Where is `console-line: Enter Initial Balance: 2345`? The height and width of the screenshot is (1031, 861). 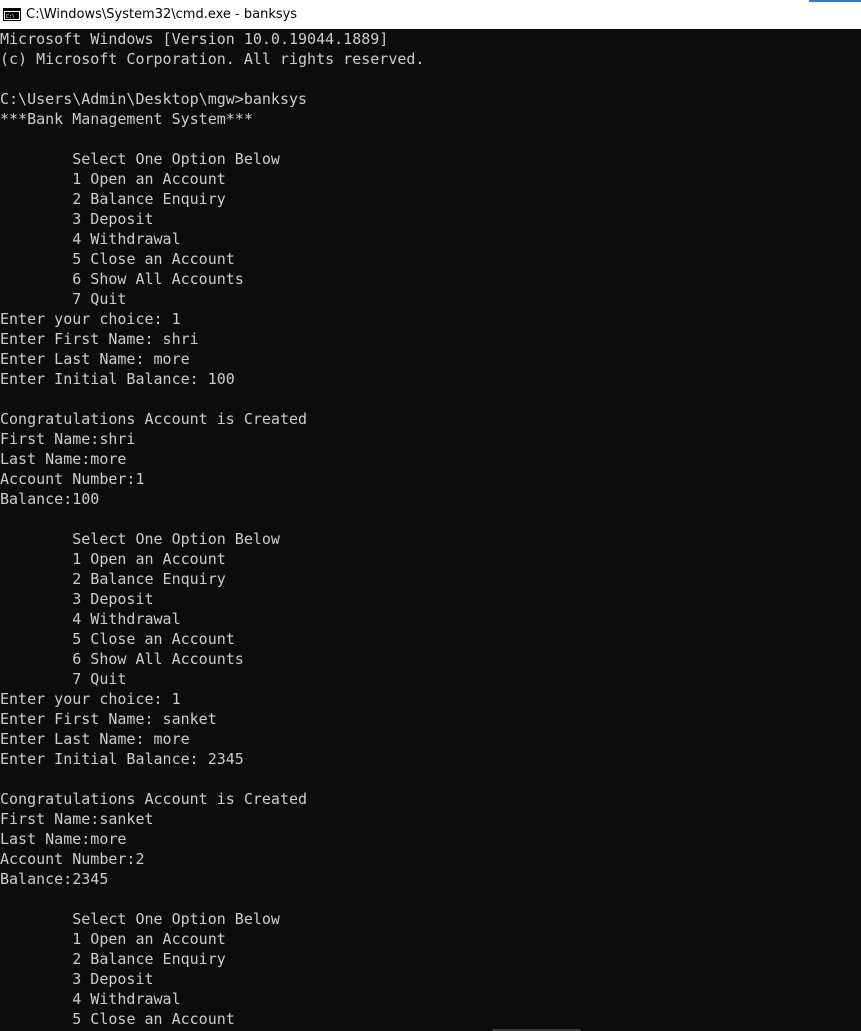 console-line: Enter Initial Balance: 2345 is located at coordinates (122, 759).